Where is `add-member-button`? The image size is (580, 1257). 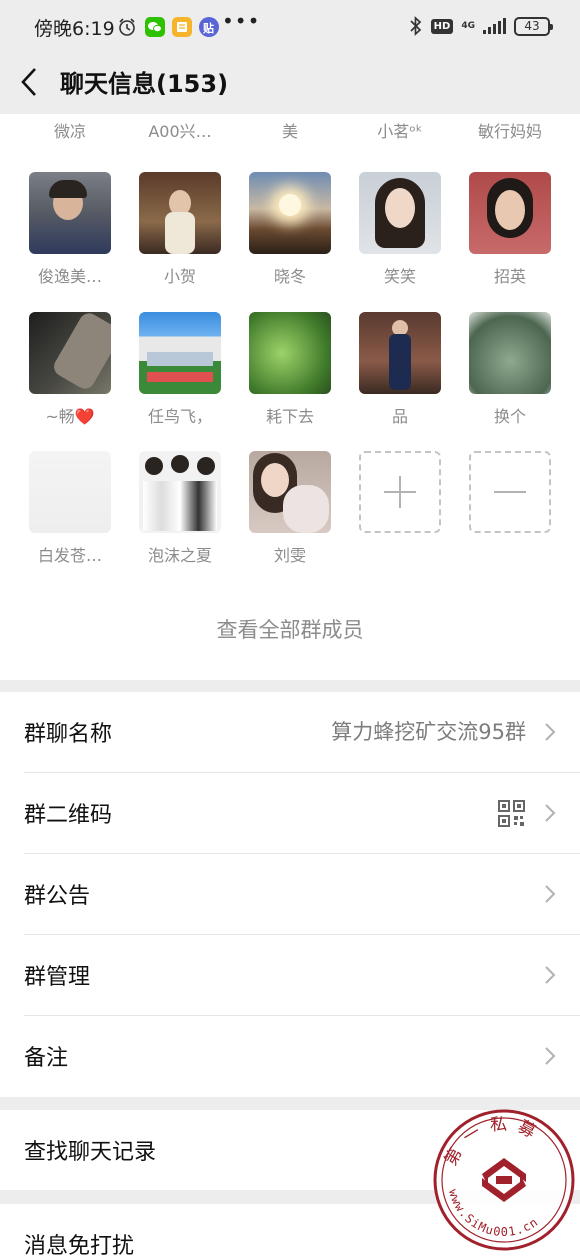
add-member-button is located at coordinates (400, 492).